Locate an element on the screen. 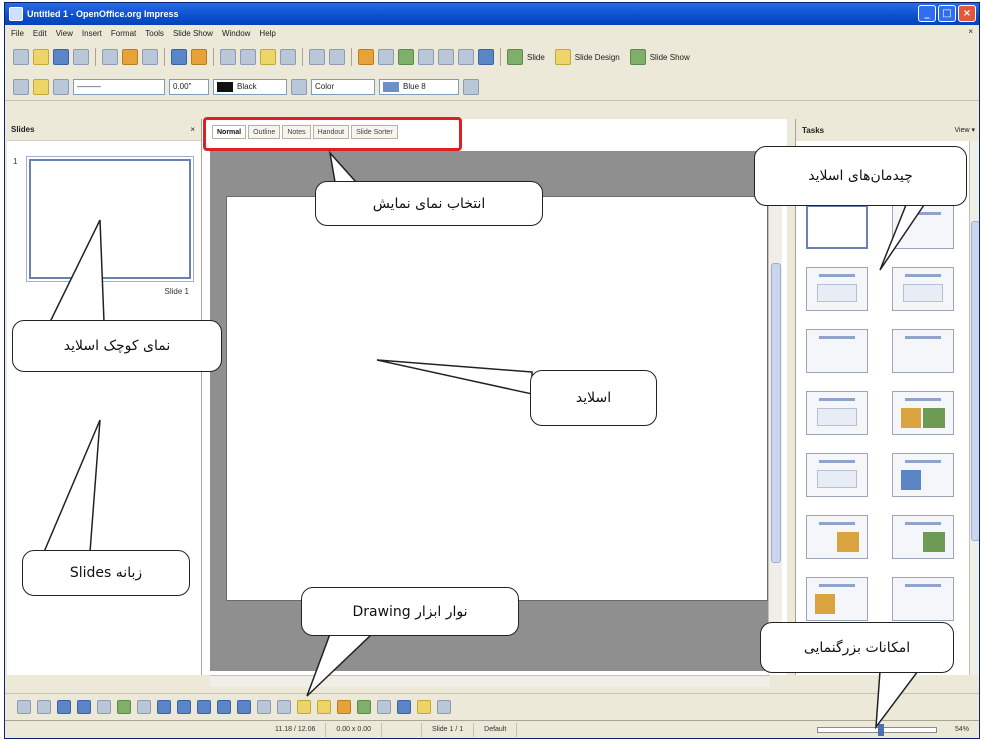  arrange-icon is located at coordinates (424, 706).